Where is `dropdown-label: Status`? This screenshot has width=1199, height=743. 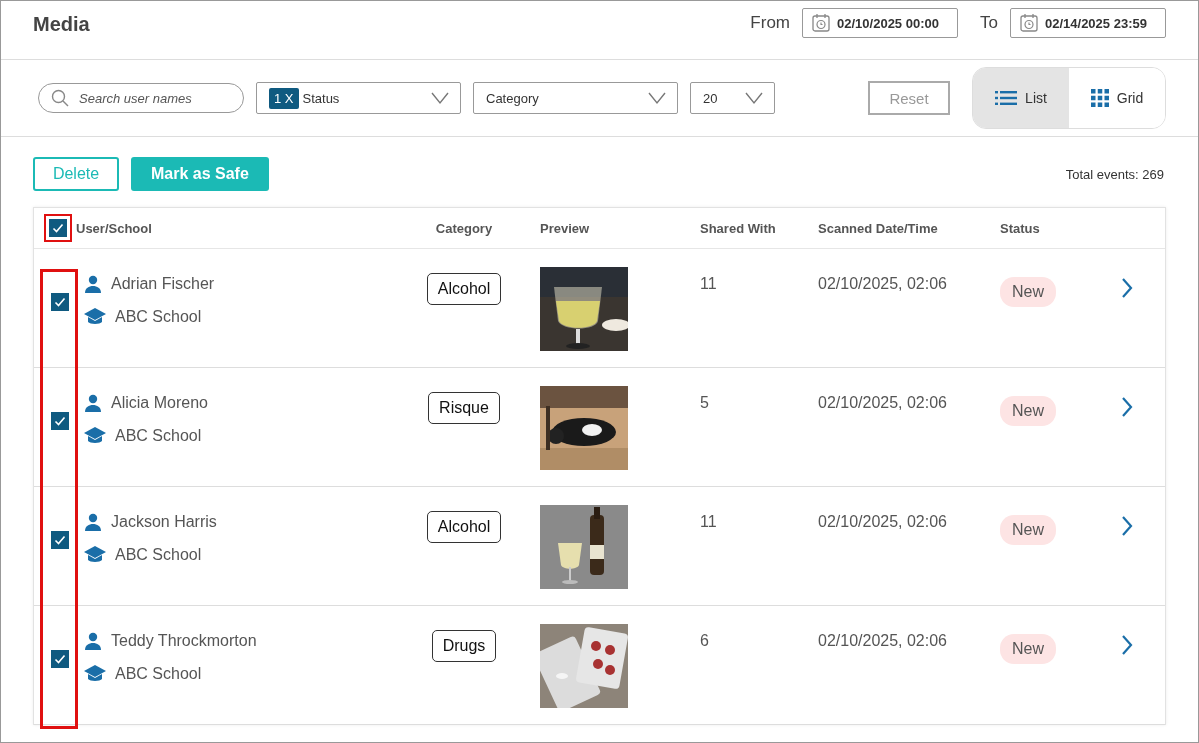
dropdown-label: Status is located at coordinates (321, 98).